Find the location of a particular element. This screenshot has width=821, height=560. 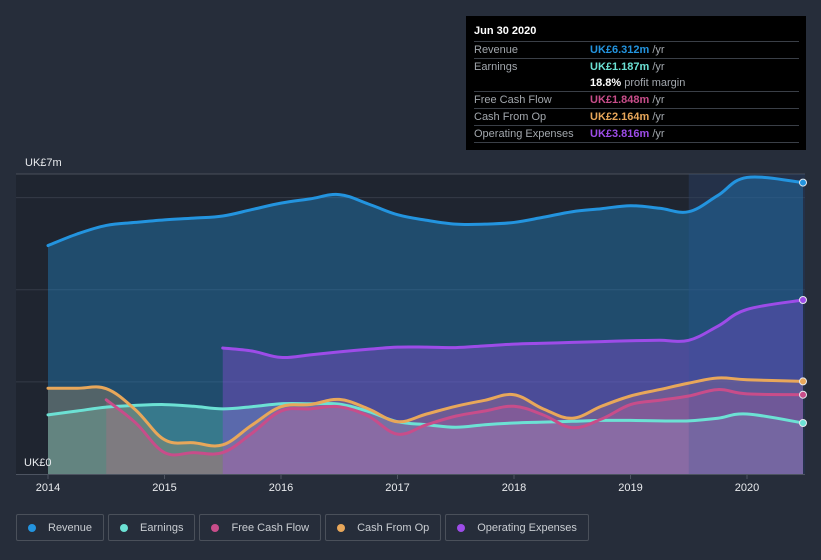

tooltip-row-profit-margin: 18.8% profit margin is located at coordinates (636, 83).